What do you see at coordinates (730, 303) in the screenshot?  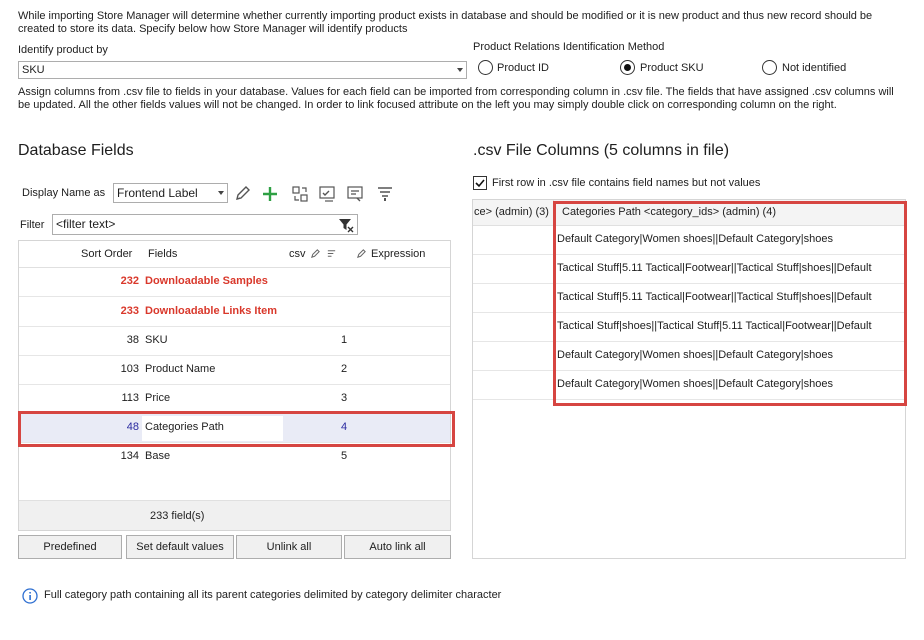 I see `highlight-csv-column` at bounding box center [730, 303].